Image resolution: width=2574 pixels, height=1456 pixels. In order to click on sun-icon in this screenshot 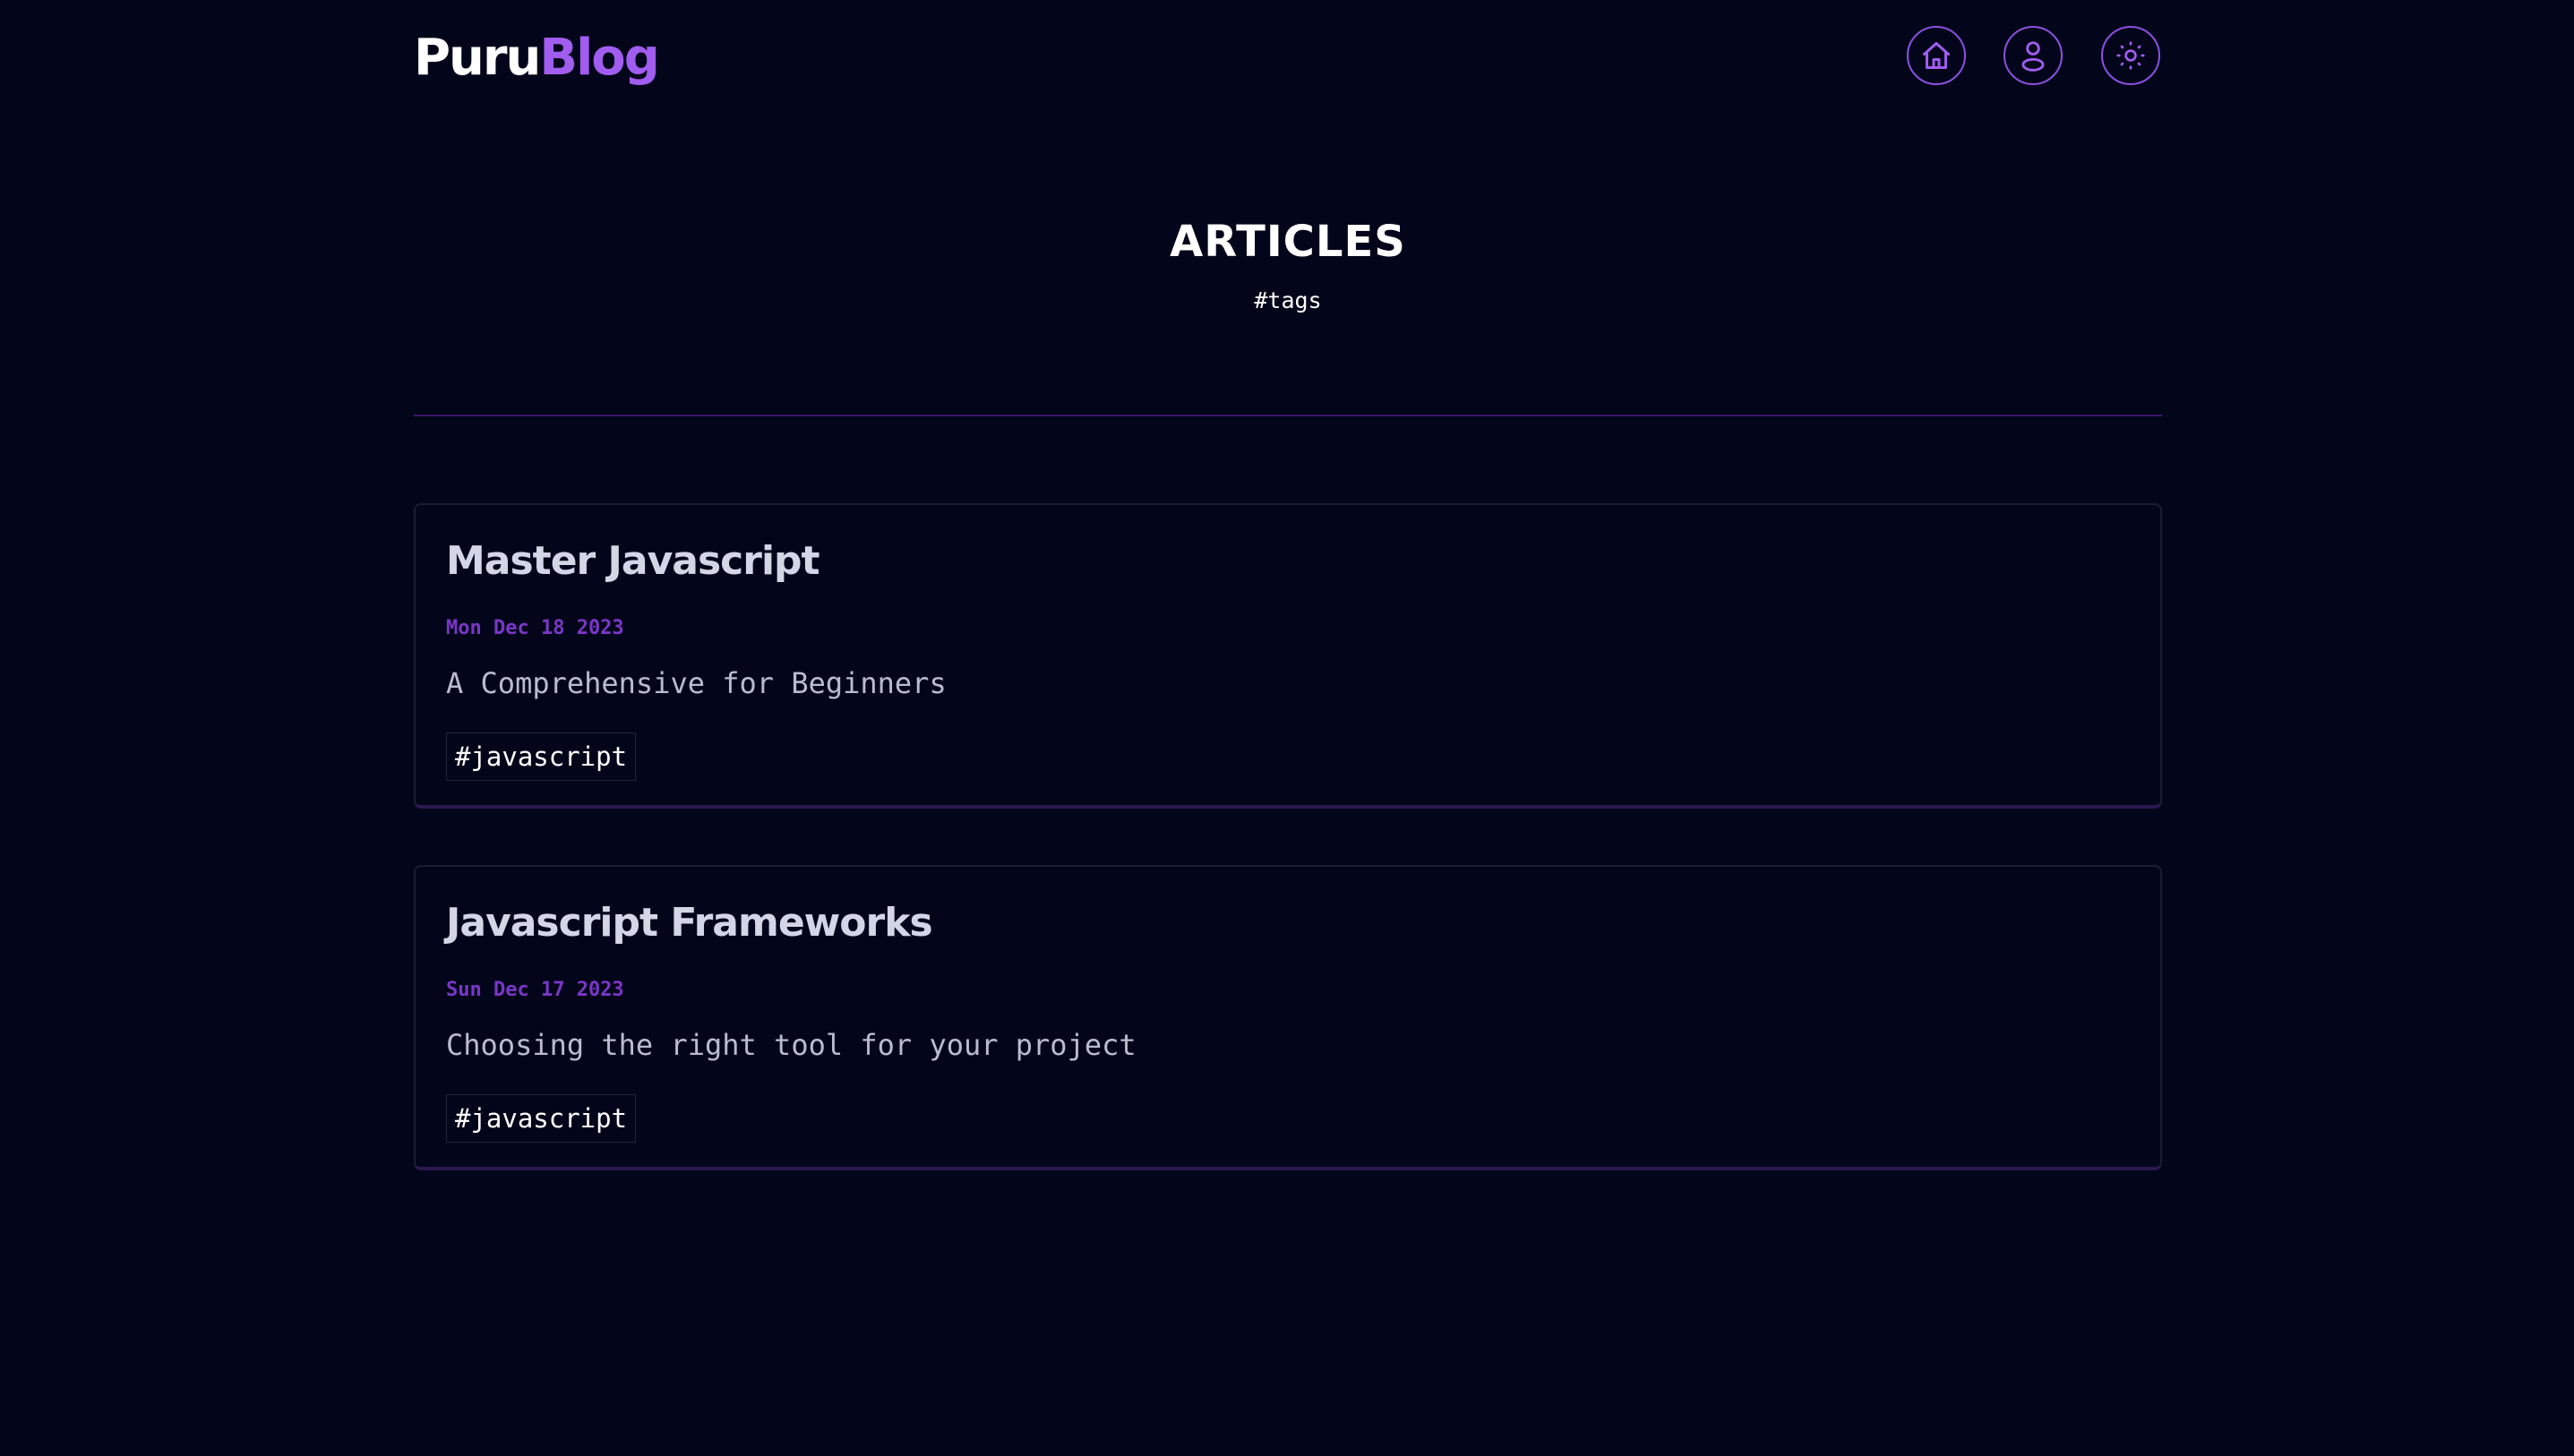, I will do `click(2130, 55)`.